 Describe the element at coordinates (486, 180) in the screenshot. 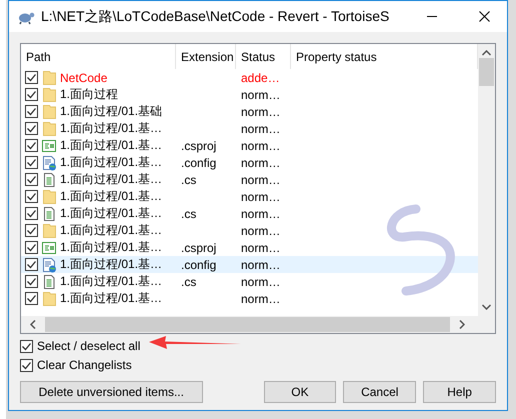

I see `vertical-scrollbar` at that location.